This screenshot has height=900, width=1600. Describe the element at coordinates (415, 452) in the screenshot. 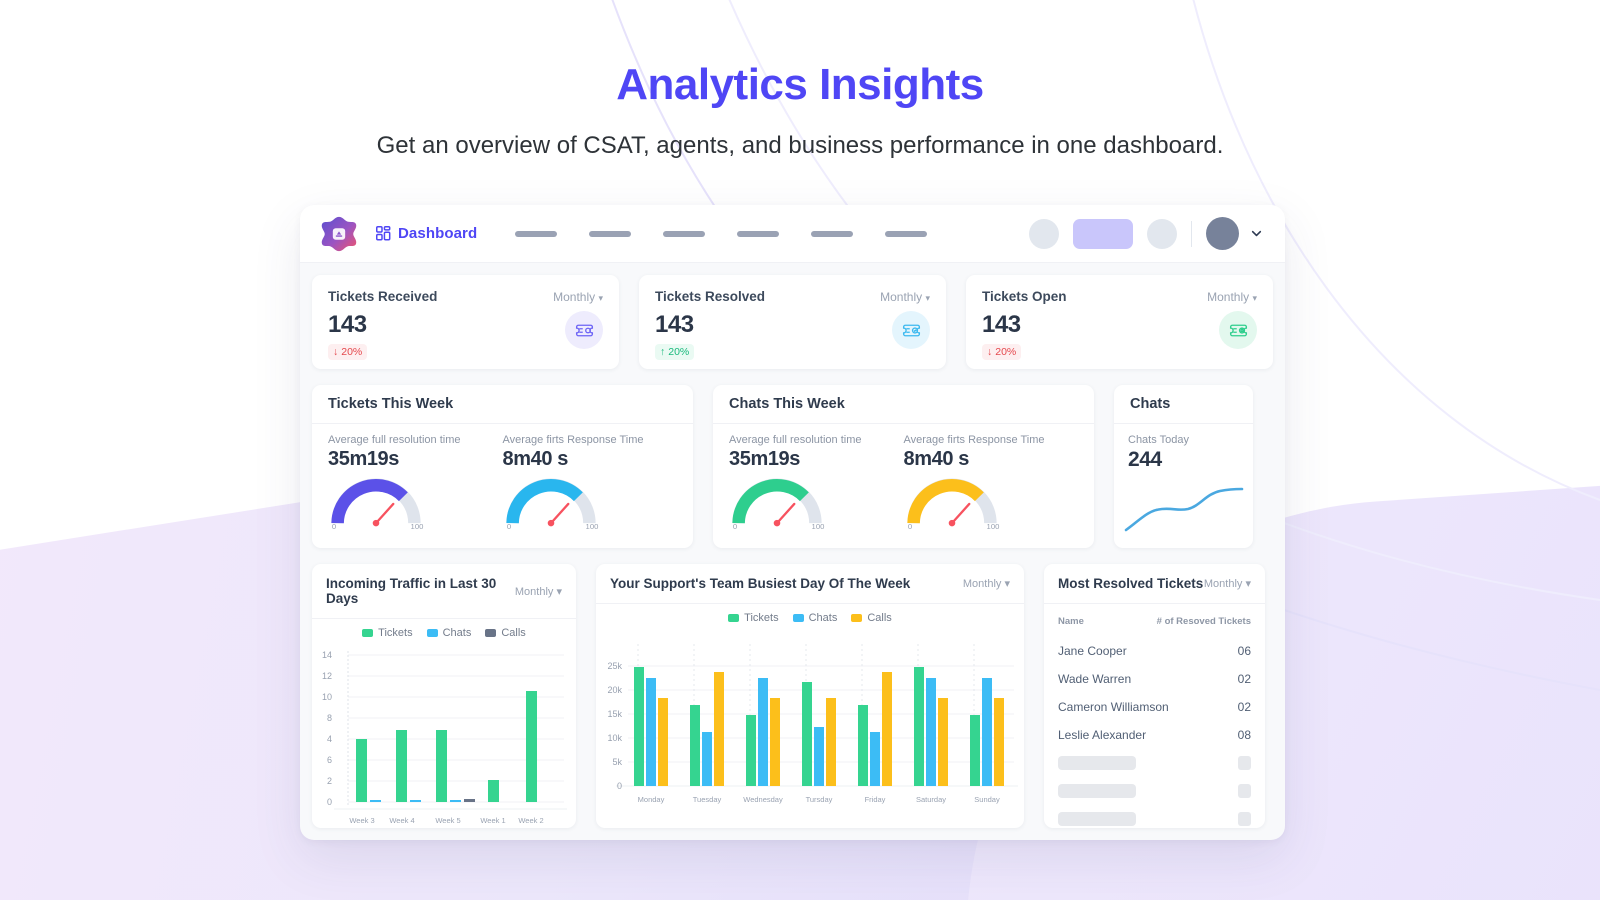

I see `metric-avg-resolution: Average full resolution time 35m19s` at that location.